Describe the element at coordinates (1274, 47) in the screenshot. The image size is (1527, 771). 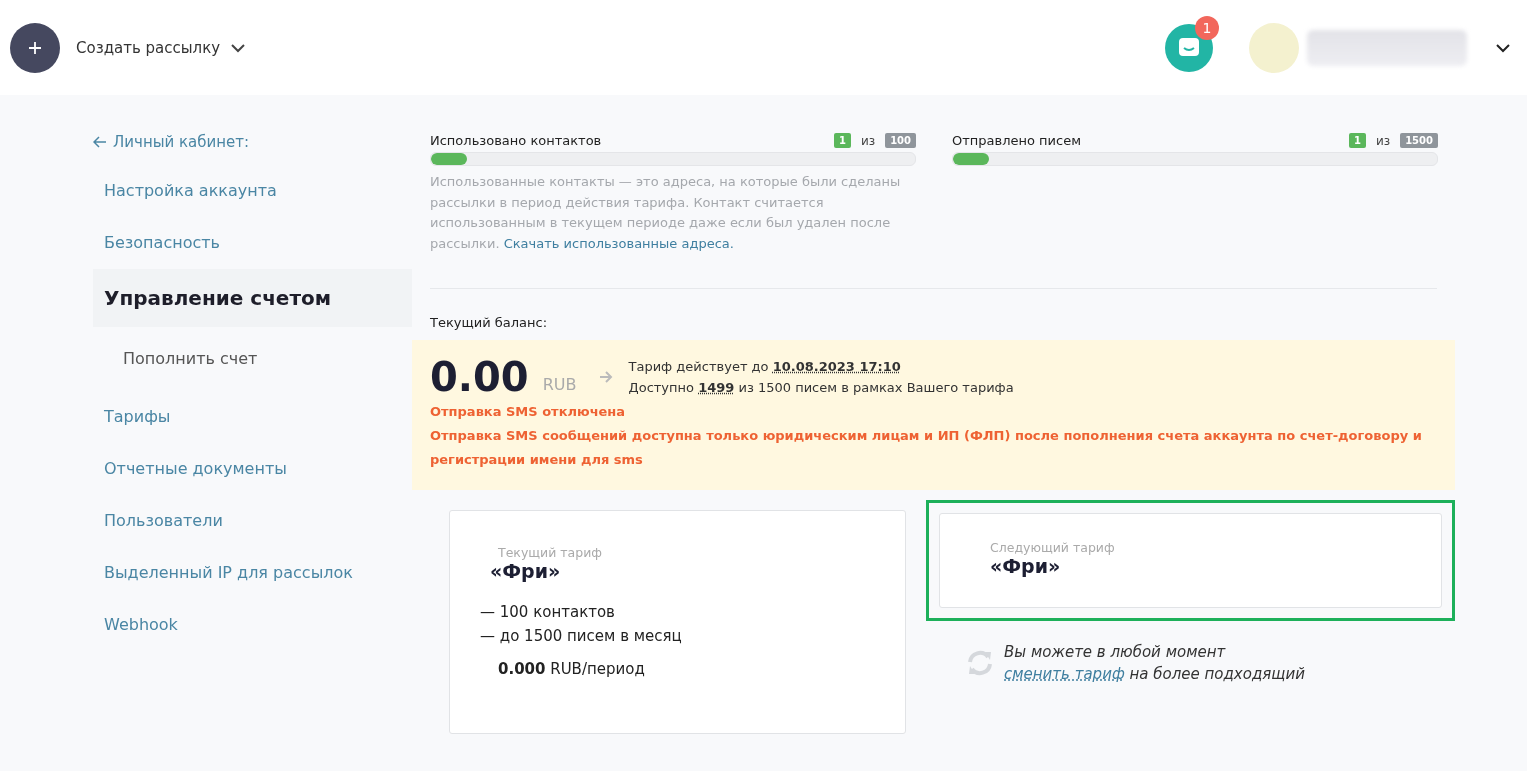
I see `avatar` at that location.